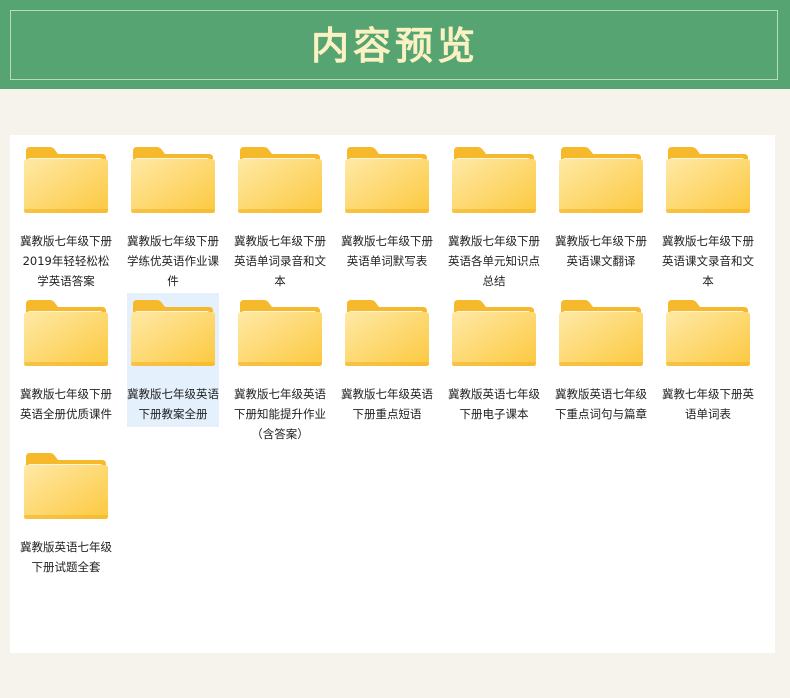  I want to click on folder-item: 冀教版七年级下册英语单词录音和文本, so click(280, 214).